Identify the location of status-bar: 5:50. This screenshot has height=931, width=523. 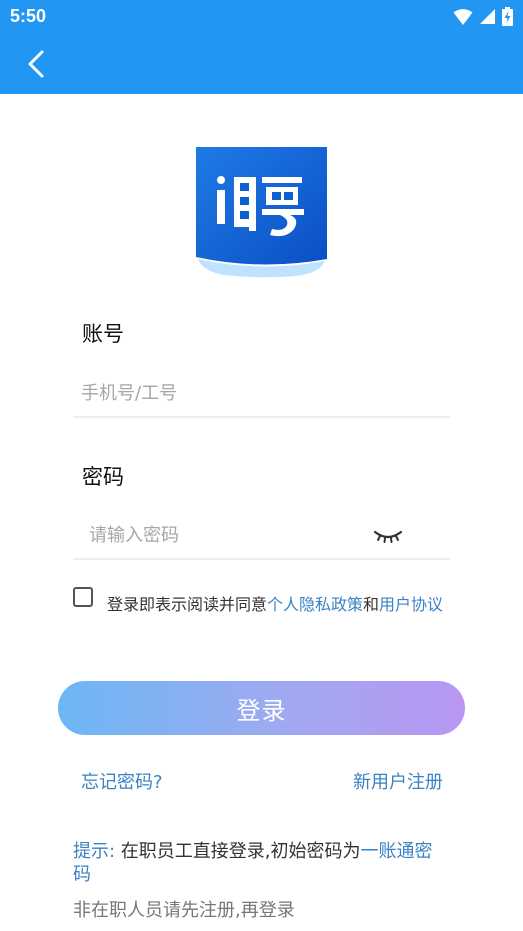
(261, 17).